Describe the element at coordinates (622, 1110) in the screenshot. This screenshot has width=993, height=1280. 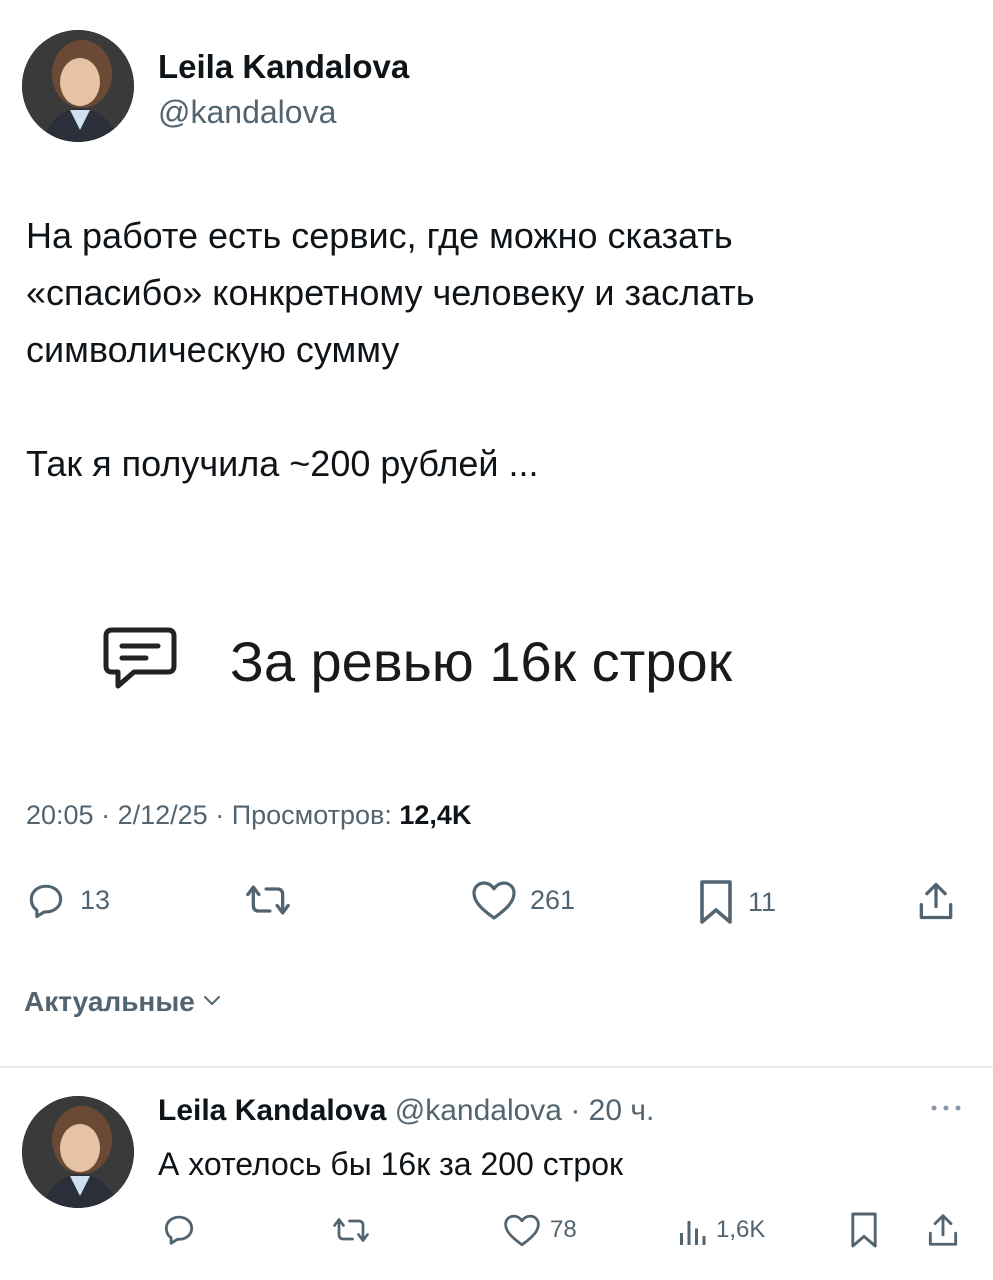
I see `reply-age: 20 ч.` at that location.